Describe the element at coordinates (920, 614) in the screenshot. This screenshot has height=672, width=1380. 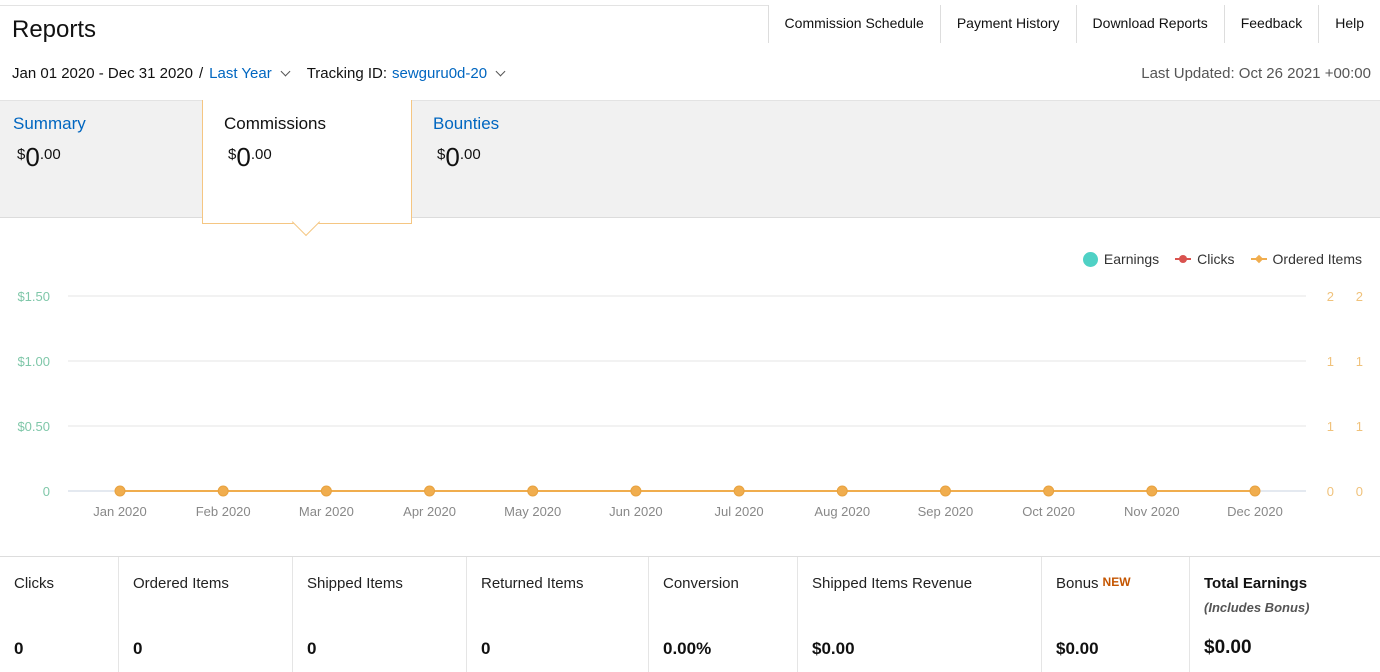
I see `stat-shipped-revenue: Shipped Items Revenue $0.00` at that location.